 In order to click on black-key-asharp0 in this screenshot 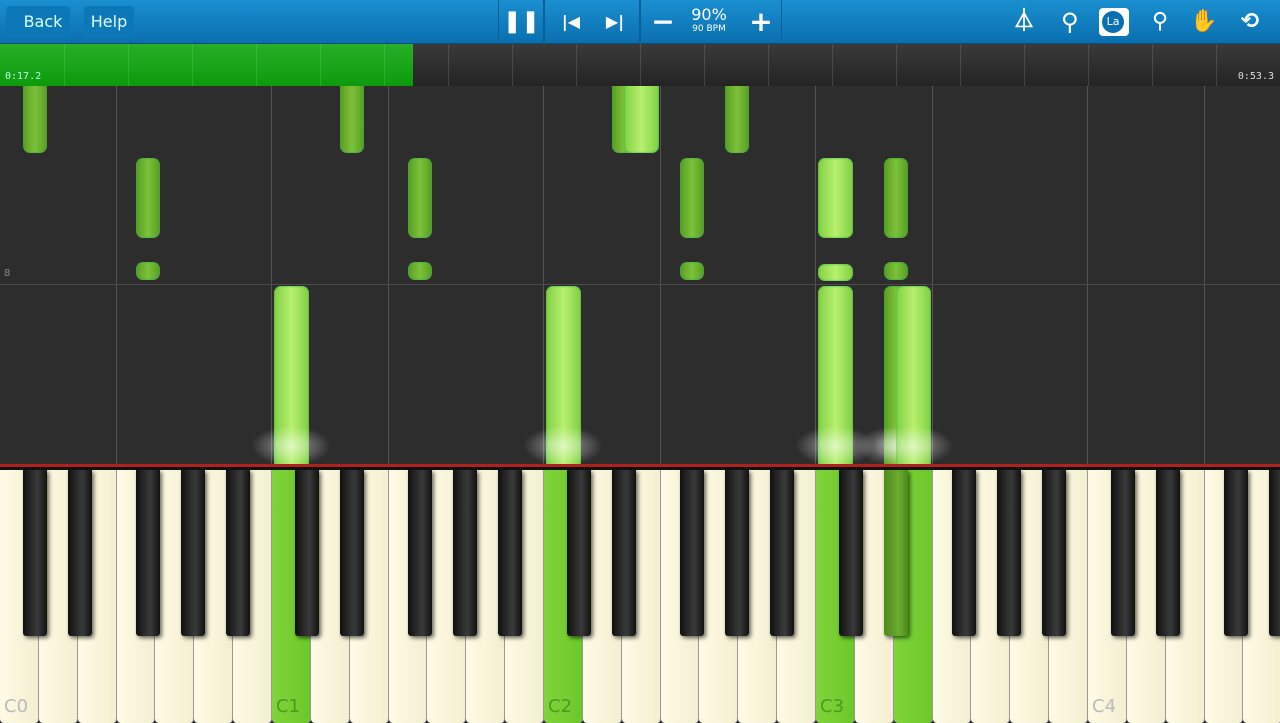, I will do `click(238, 553)`.